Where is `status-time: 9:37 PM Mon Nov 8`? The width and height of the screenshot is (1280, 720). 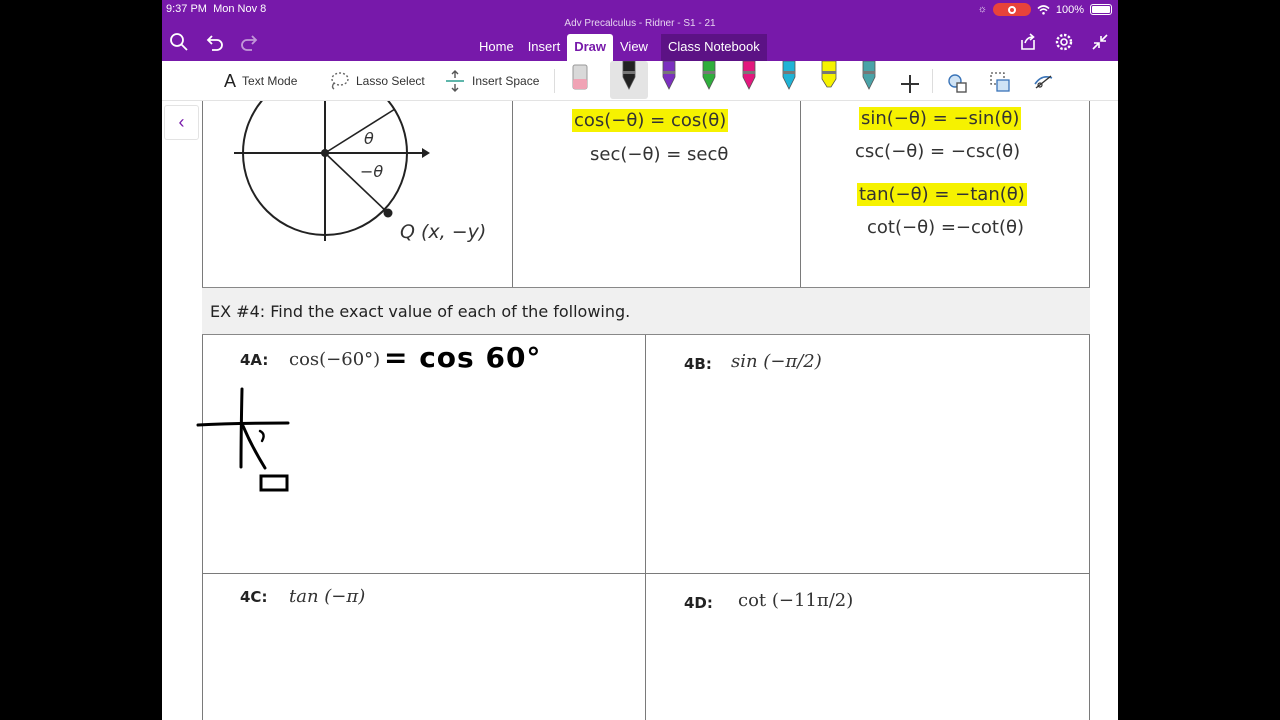
status-time: 9:37 PM Mon Nov 8 is located at coordinates (216, 9).